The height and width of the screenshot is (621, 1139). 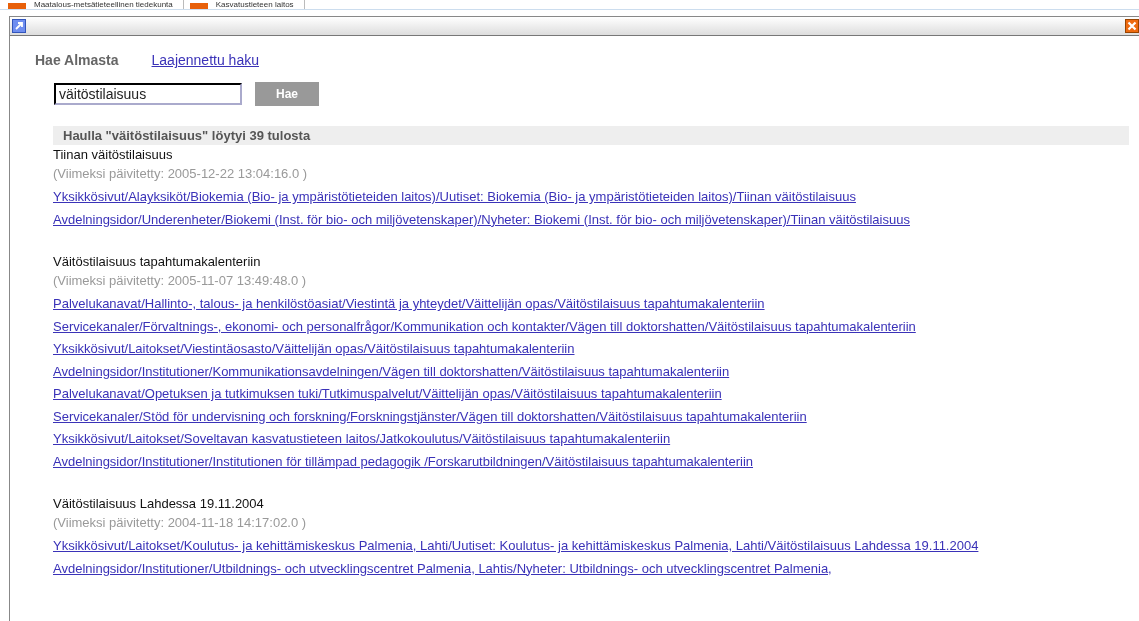 I want to click on result-link: Avdelningsidor/Institutioner/Utbildnings- och utvecklingscentret Palmenia, Lahtis/Nyheter: Utbildnings- och utvecklingscentret Palmenia,, so click(x=442, y=568).